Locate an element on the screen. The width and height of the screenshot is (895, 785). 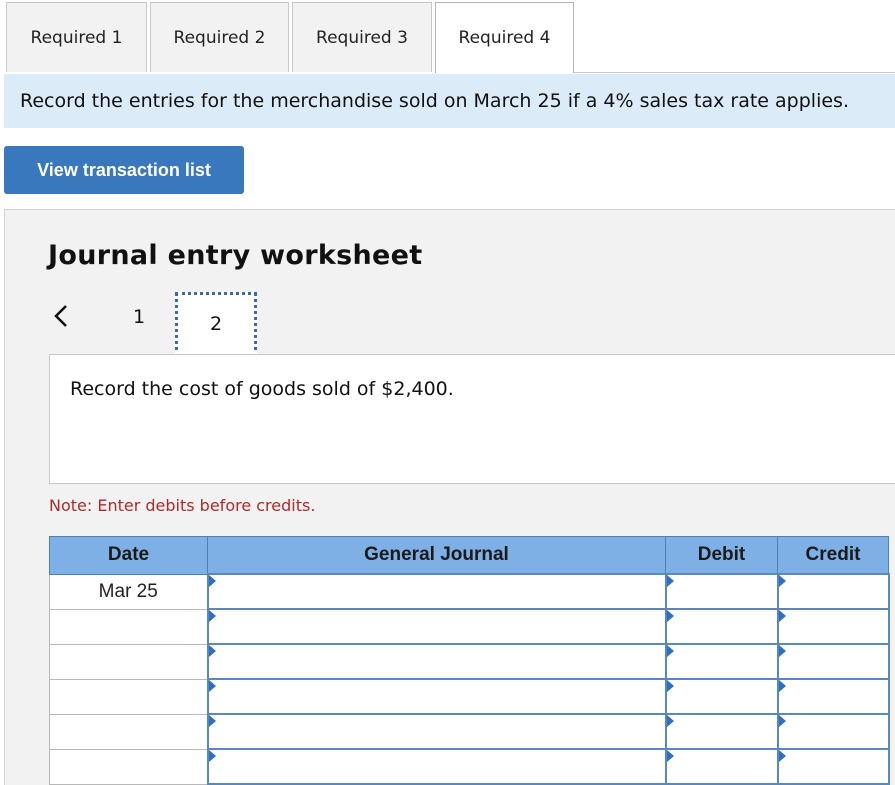
table-row: Mar 25 is located at coordinates (469, 591).